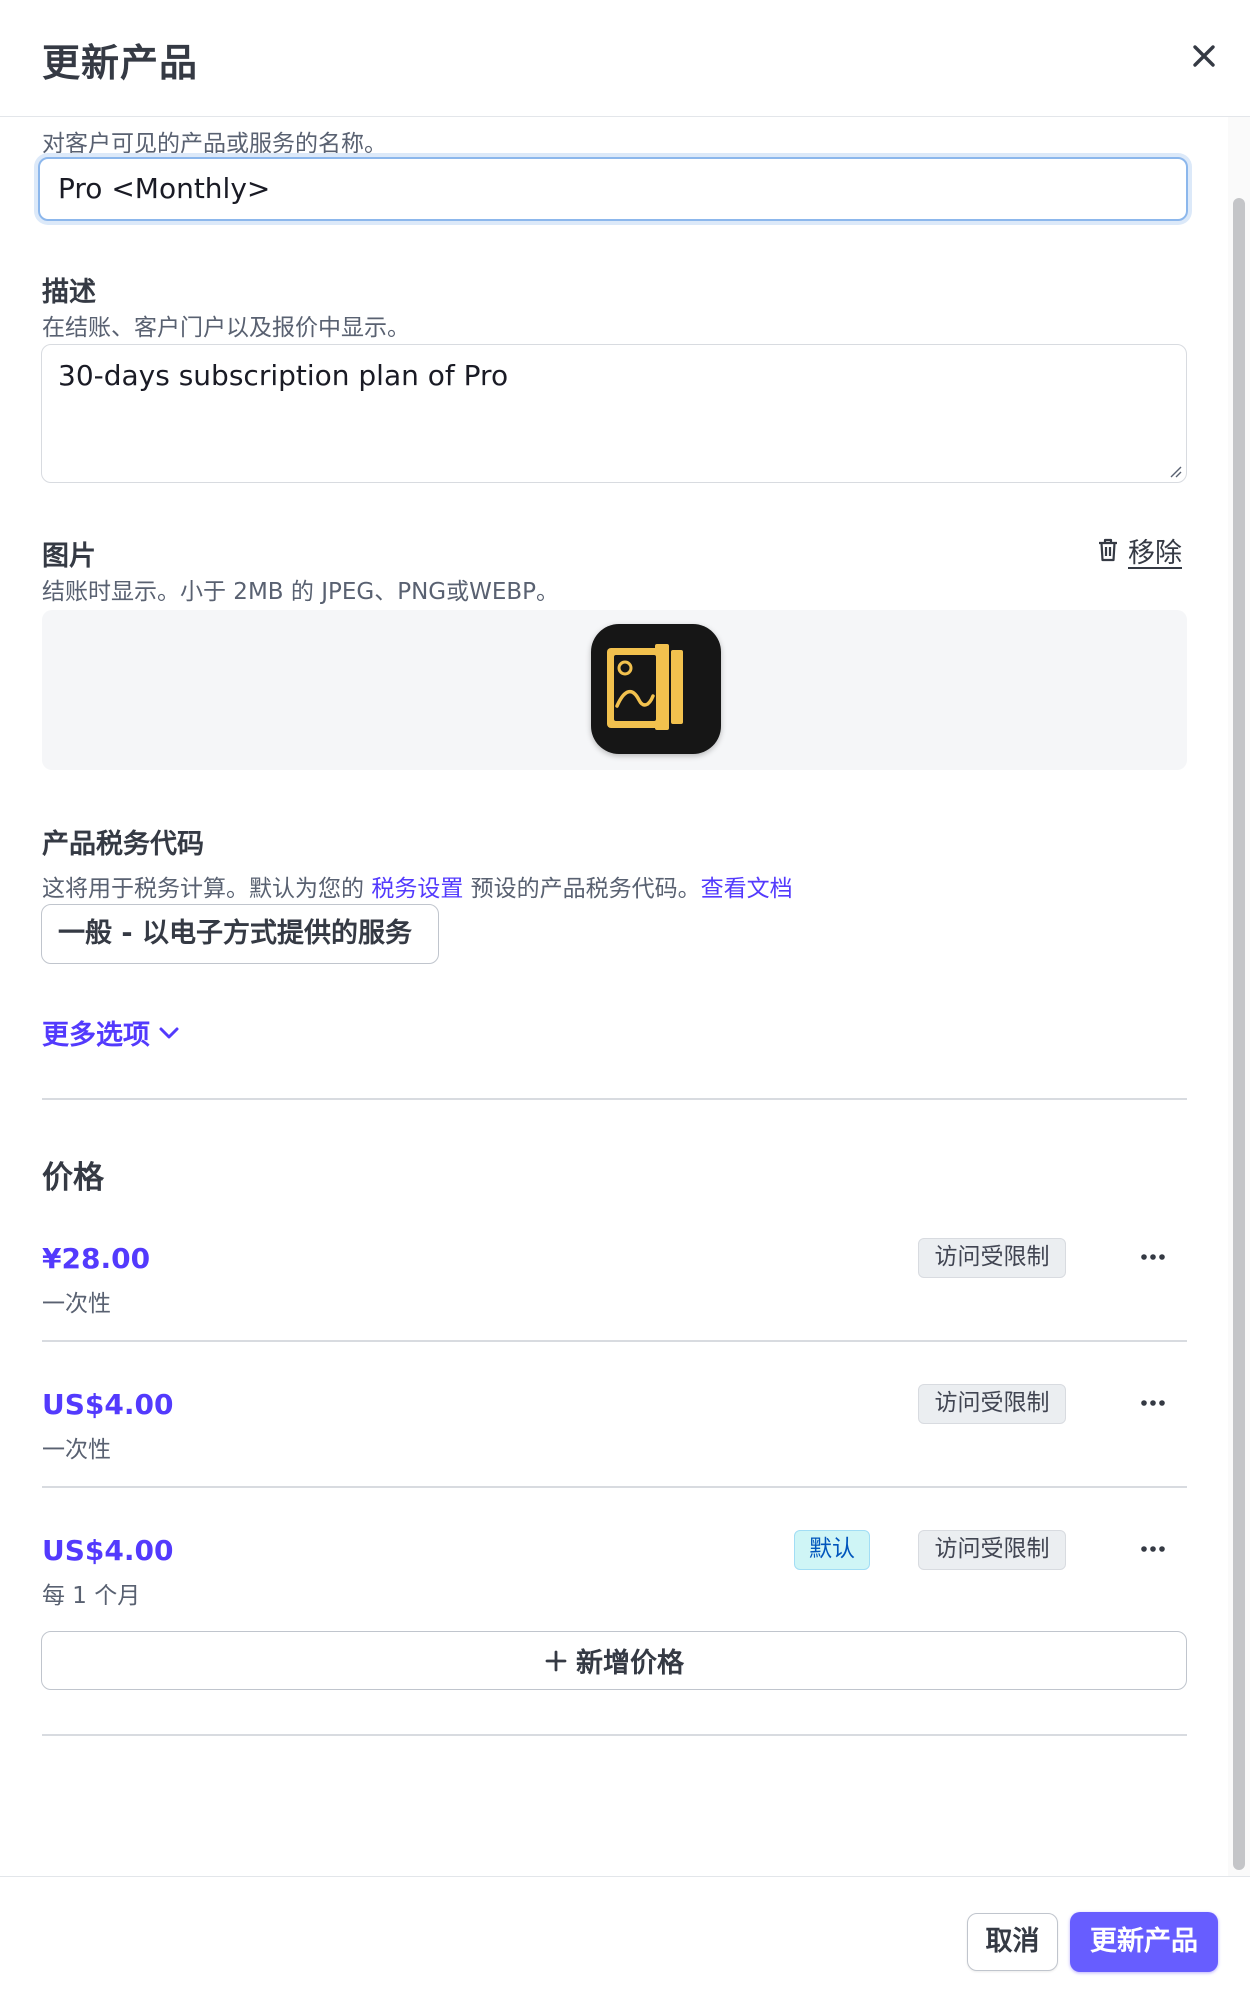 The height and width of the screenshot is (2008, 1250). I want to click on image-helper-text: 结账时显示。小于 2MB 的 JPEG、PNG或WEBP。, so click(301, 592).